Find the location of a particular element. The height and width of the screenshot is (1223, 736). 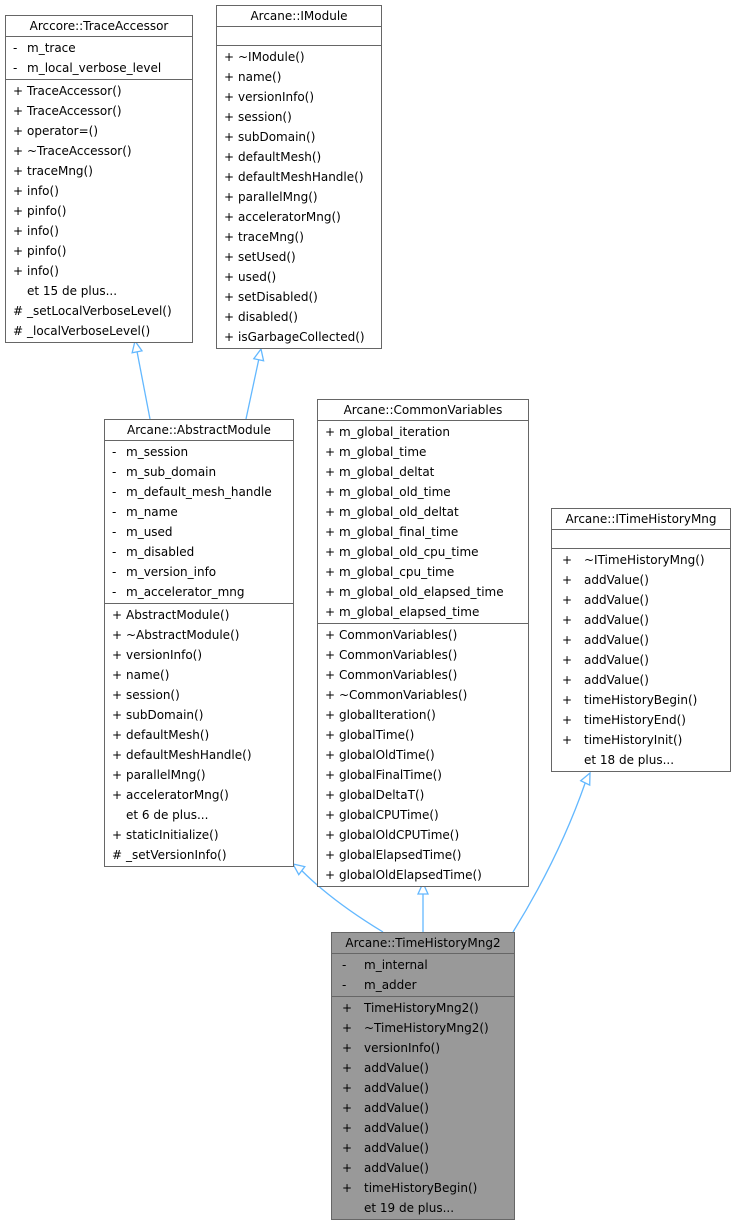

method-row: + ~ITimeHistoryMng() is located at coordinates (641, 560).